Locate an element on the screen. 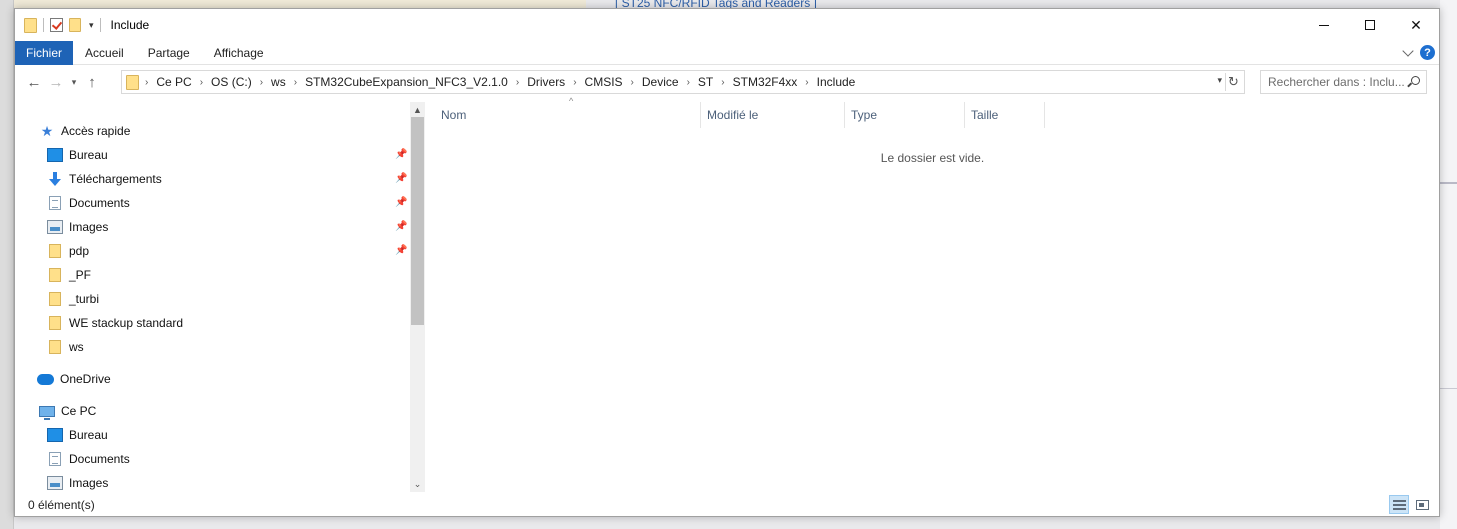  details-view-button is located at coordinates (1399, 504).